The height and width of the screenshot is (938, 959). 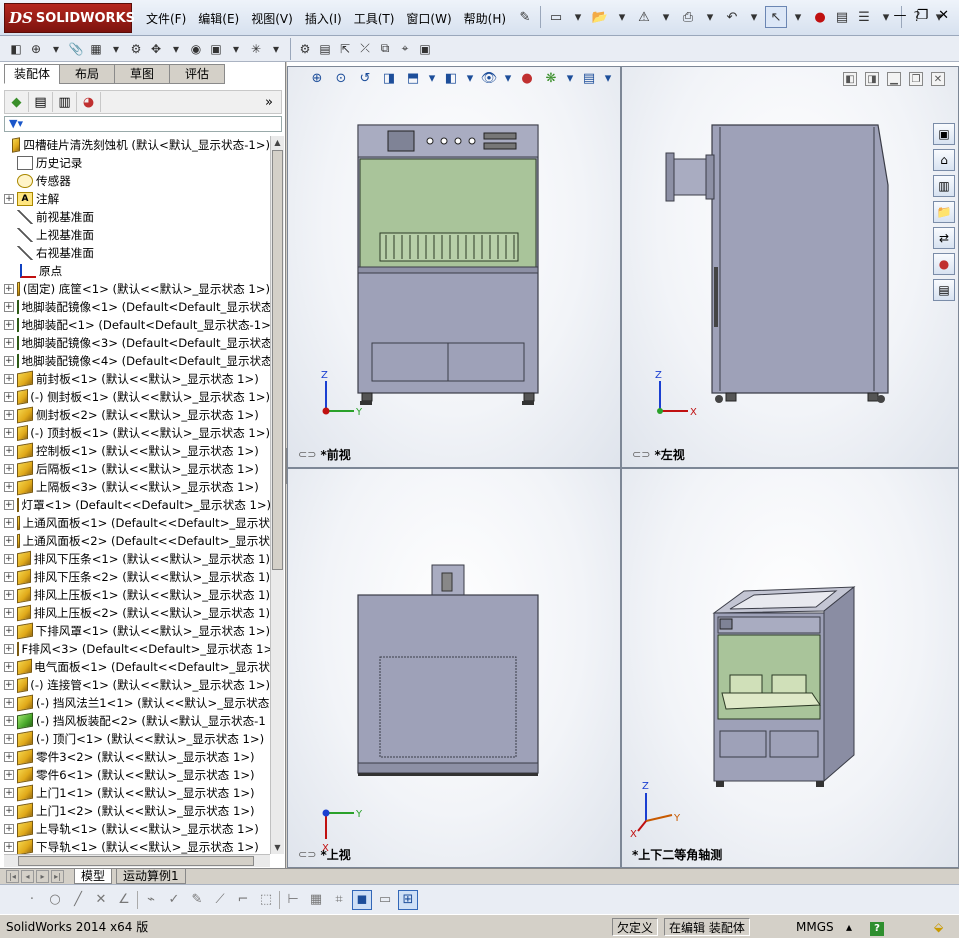 What do you see at coordinates (137, 217) in the screenshot?
I see `tree-item-plane: 前视基准面` at bounding box center [137, 217].